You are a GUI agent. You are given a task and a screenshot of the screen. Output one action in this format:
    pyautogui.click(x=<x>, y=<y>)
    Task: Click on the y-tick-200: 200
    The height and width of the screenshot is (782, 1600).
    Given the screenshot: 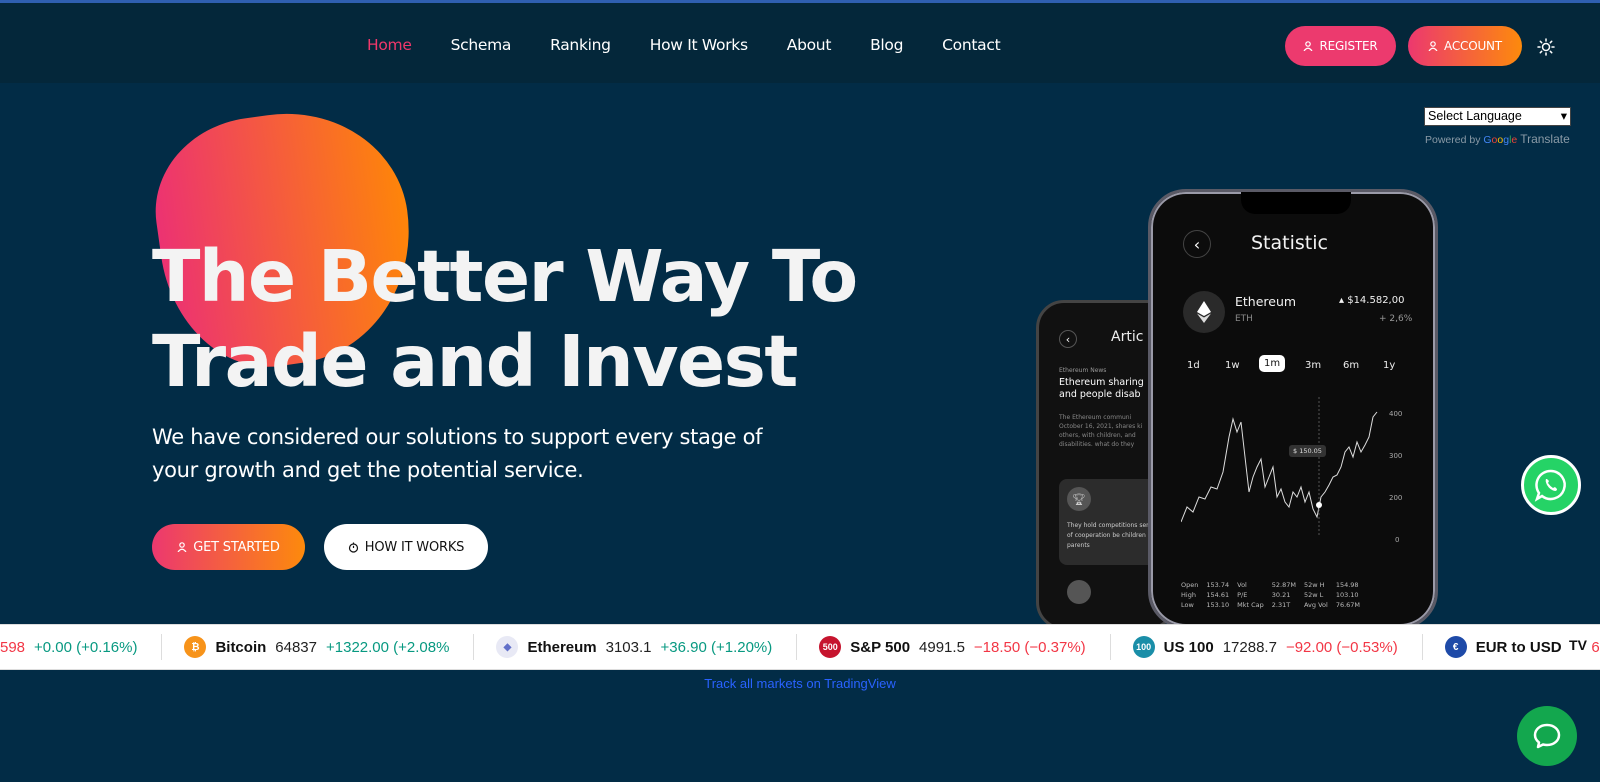 What is the action you would take?
    pyautogui.click(x=1396, y=498)
    